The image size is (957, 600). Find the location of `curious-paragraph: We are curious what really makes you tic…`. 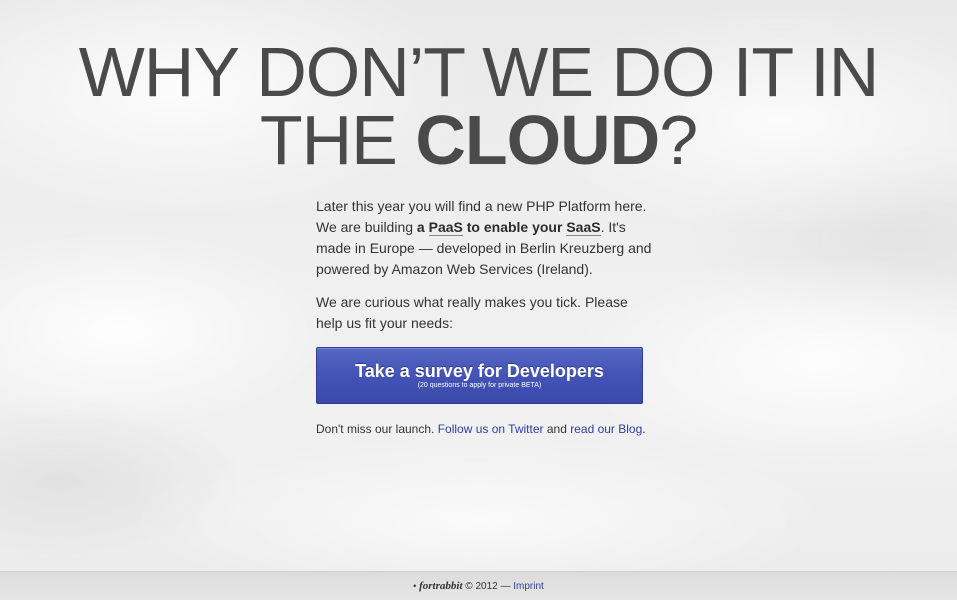

curious-paragraph: We are curious what really makes you tic… is located at coordinates (472, 312).